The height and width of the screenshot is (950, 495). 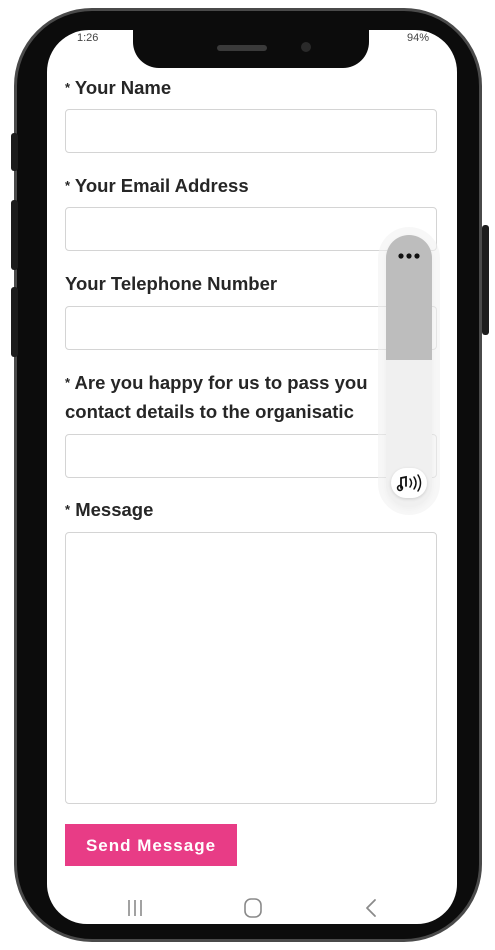 I want to click on consent-label-line1: Are you happy for us to pass you, so click(x=221, y=382).